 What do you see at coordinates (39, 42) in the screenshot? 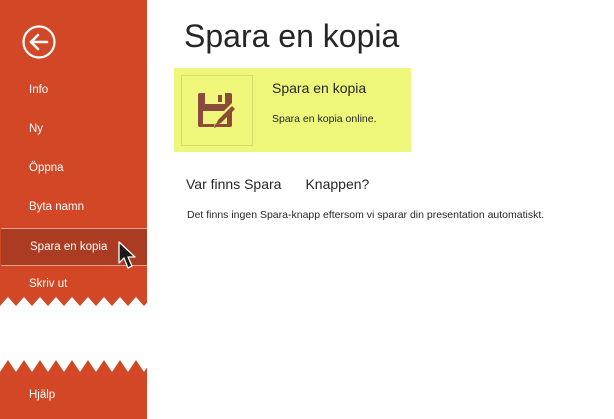
I see `back-arrow-icon` at bounding box center [39, 42].